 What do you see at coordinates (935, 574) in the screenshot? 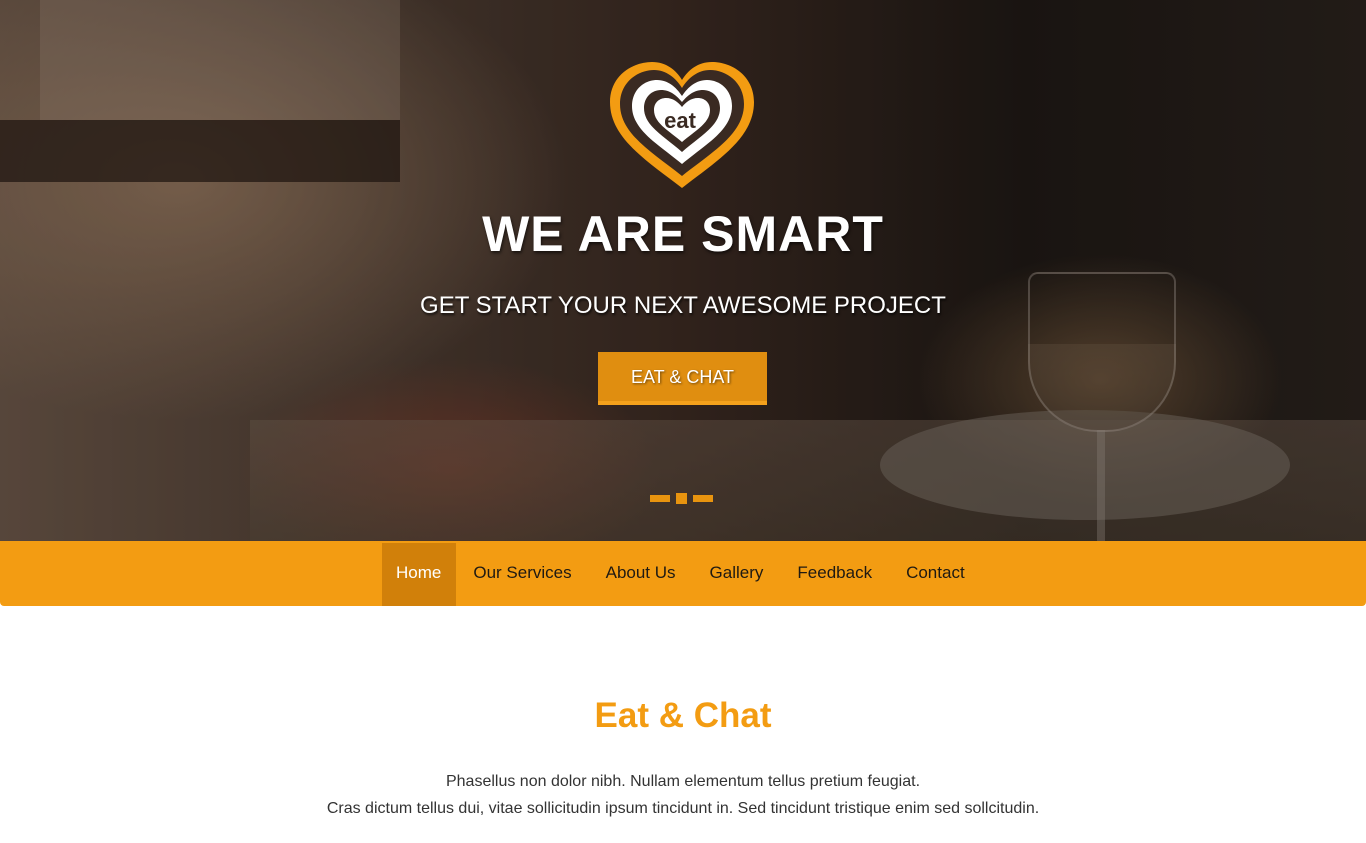
I see `nav-item-contact: Contact` at bounding box center [935, 574].